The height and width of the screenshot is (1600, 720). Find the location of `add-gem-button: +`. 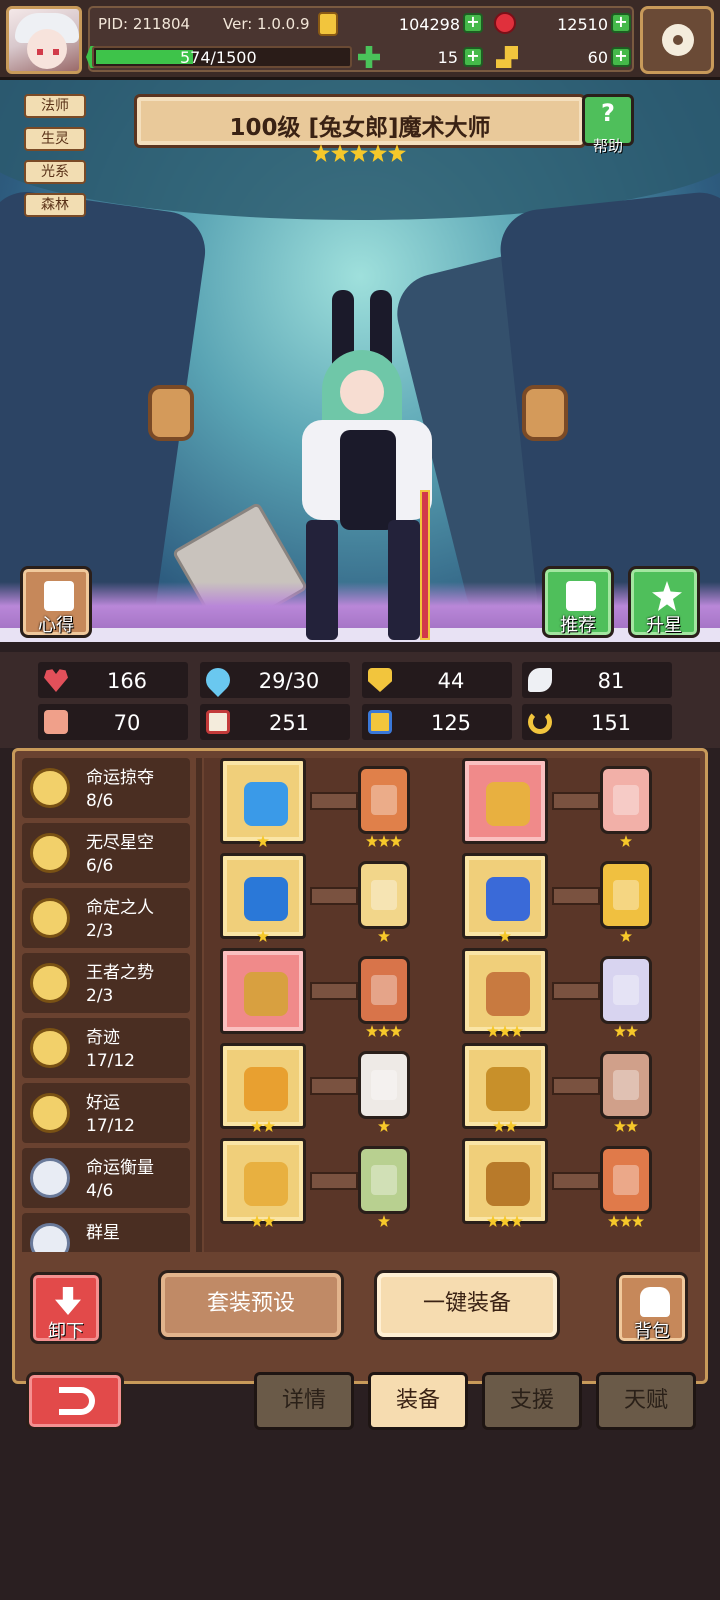

add-gem-button: + is located at coordinates (621, 23).